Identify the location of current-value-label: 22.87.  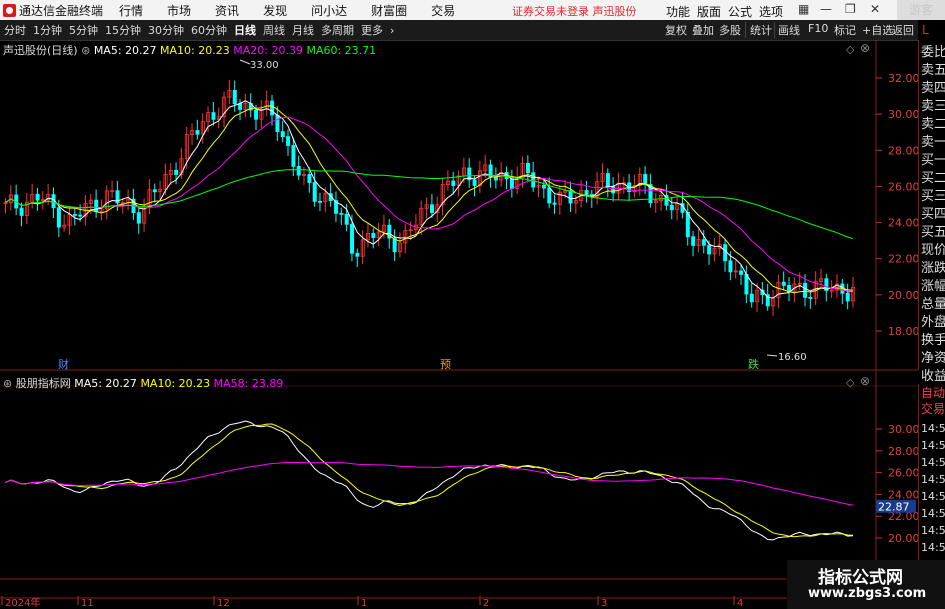
(894, 507).